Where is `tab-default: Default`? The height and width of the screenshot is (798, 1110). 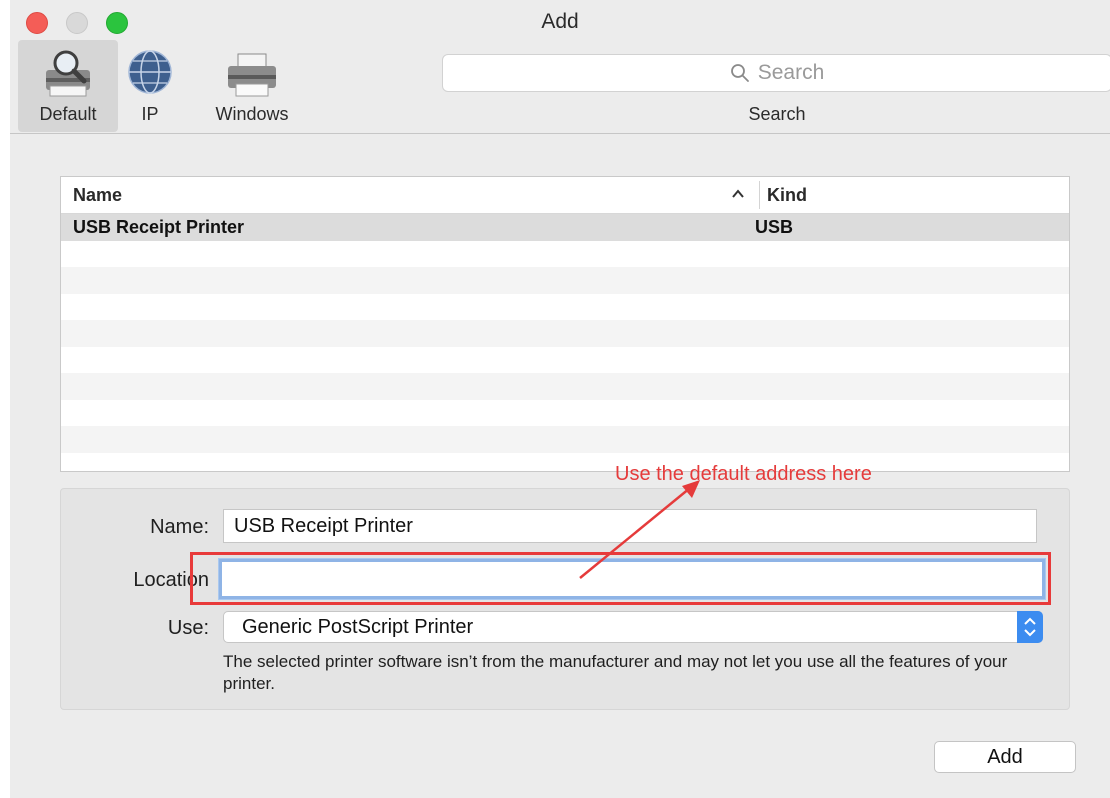
tab-default: Default is located at coordinates (68, 86).